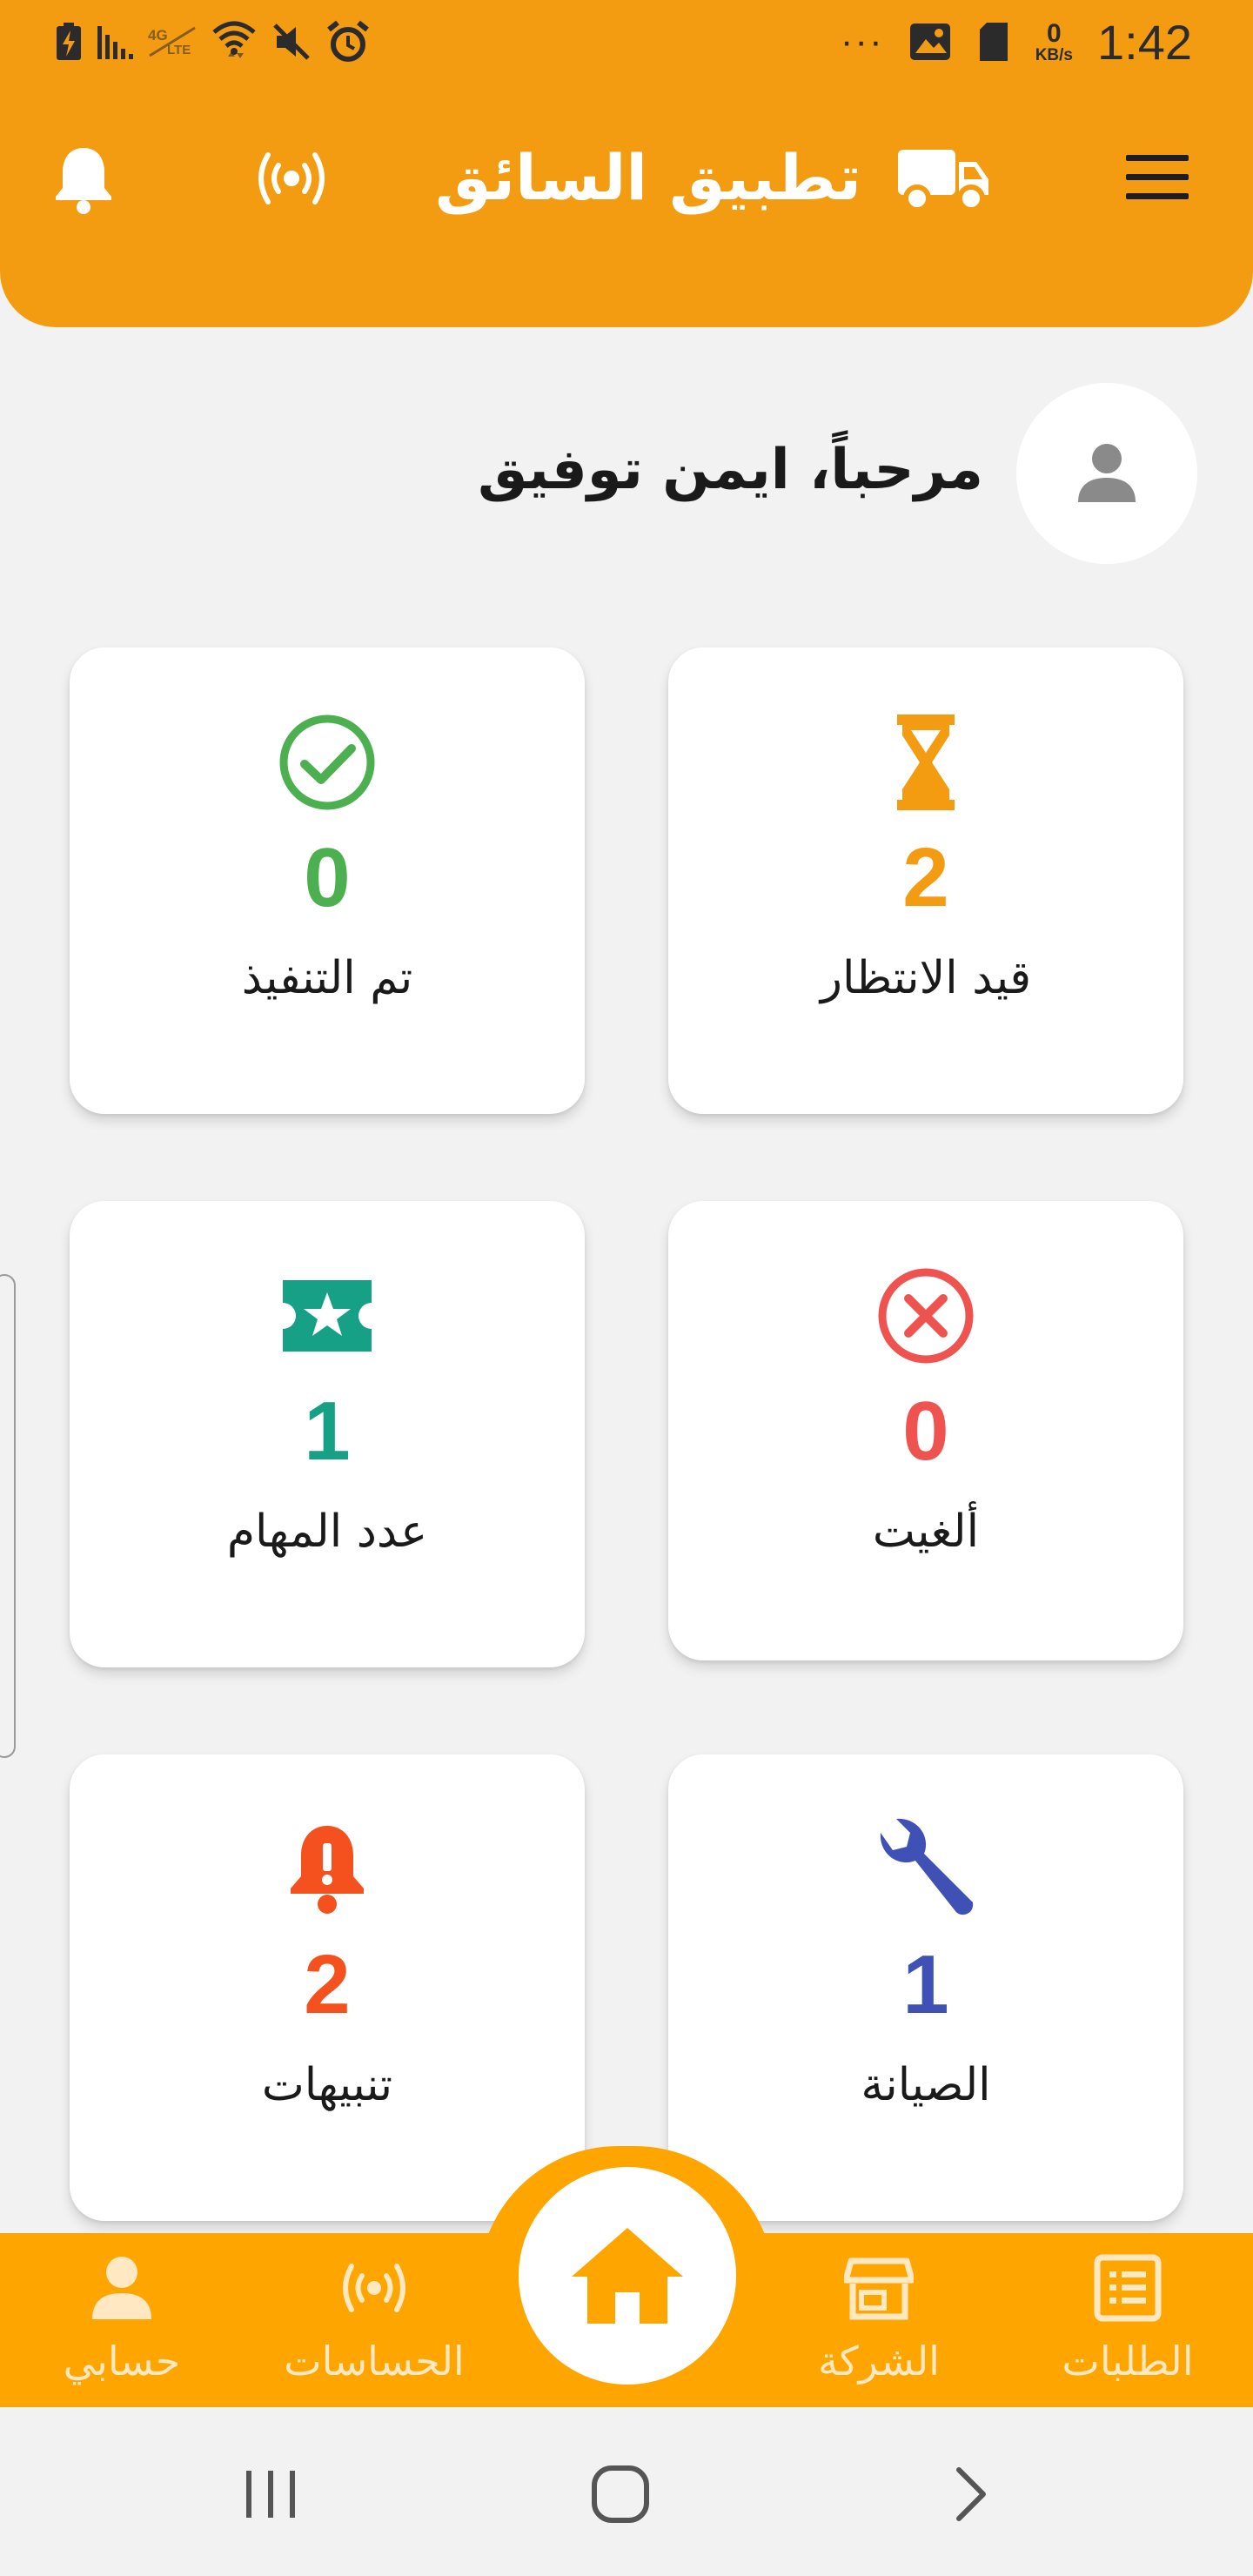 This screenshot has height=2576, width=1253. What do you see at coordinates (1054, 33) in the screenshot?
I see `network-speed-value: 0` at bounding box center [1054, 33].